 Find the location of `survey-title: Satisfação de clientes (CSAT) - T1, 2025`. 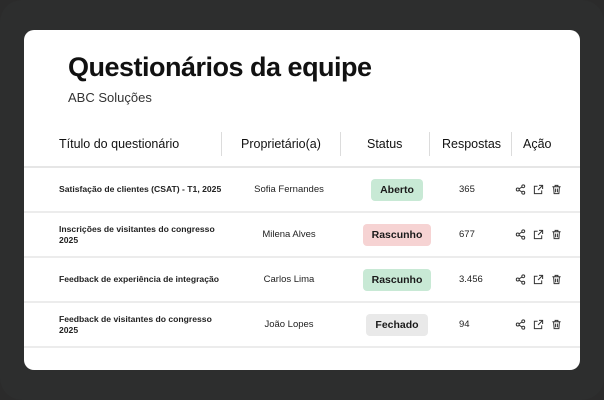

survey-title: Satisfação de clientes (CSAT) - T1, 2025 is located at coordinates (144, 189).